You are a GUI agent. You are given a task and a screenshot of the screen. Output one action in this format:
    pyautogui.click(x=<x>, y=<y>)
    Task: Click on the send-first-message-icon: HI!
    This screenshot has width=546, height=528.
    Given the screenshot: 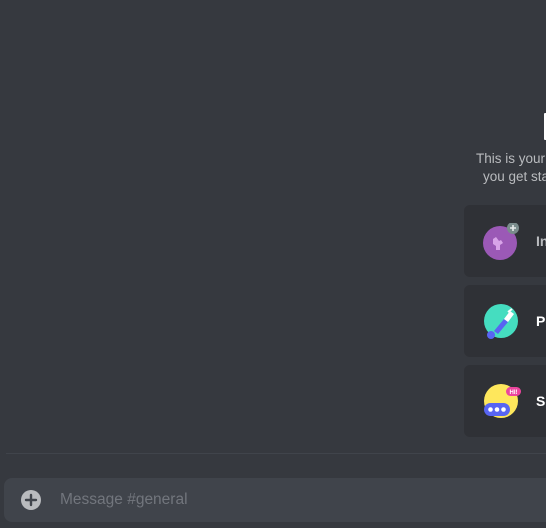 What is the action you would take?
    pyautogui.click(x=501, y=401)
    